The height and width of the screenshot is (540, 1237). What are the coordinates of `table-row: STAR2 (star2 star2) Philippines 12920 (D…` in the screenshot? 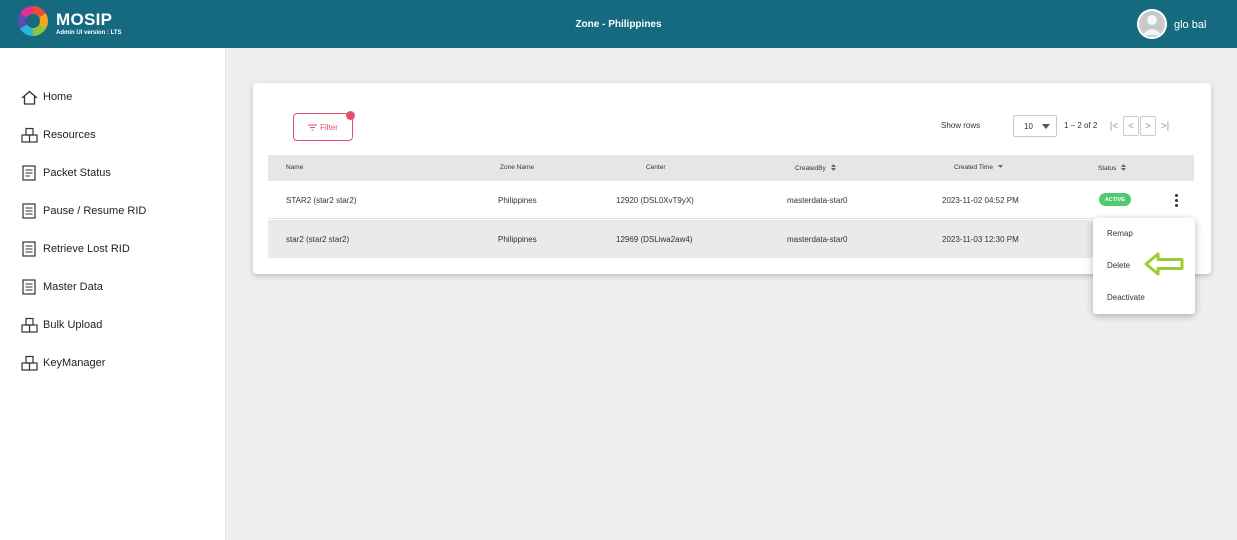 It's located at (731, 200).